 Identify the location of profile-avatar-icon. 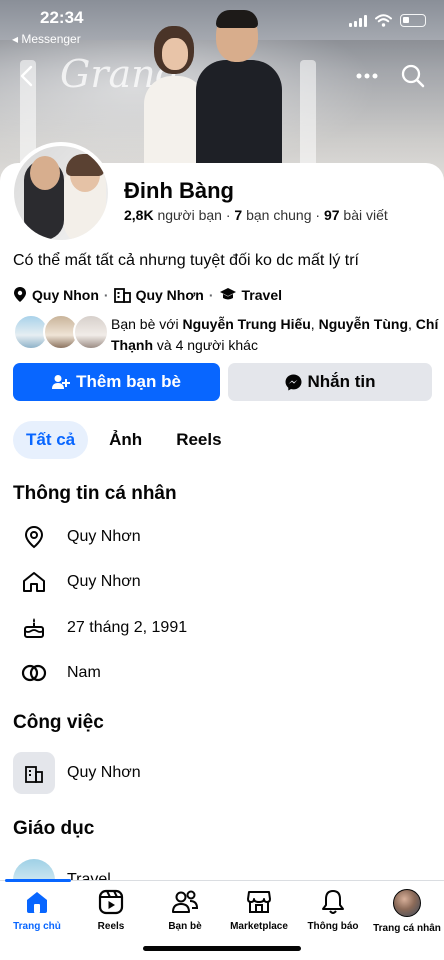
(407, 903).